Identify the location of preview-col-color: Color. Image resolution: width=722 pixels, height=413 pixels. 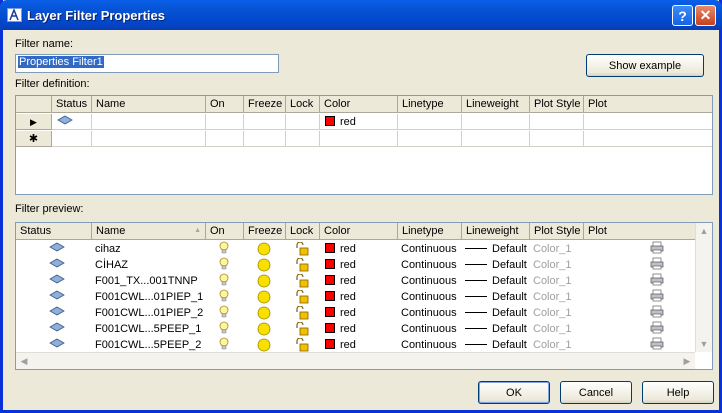
(359, 231).